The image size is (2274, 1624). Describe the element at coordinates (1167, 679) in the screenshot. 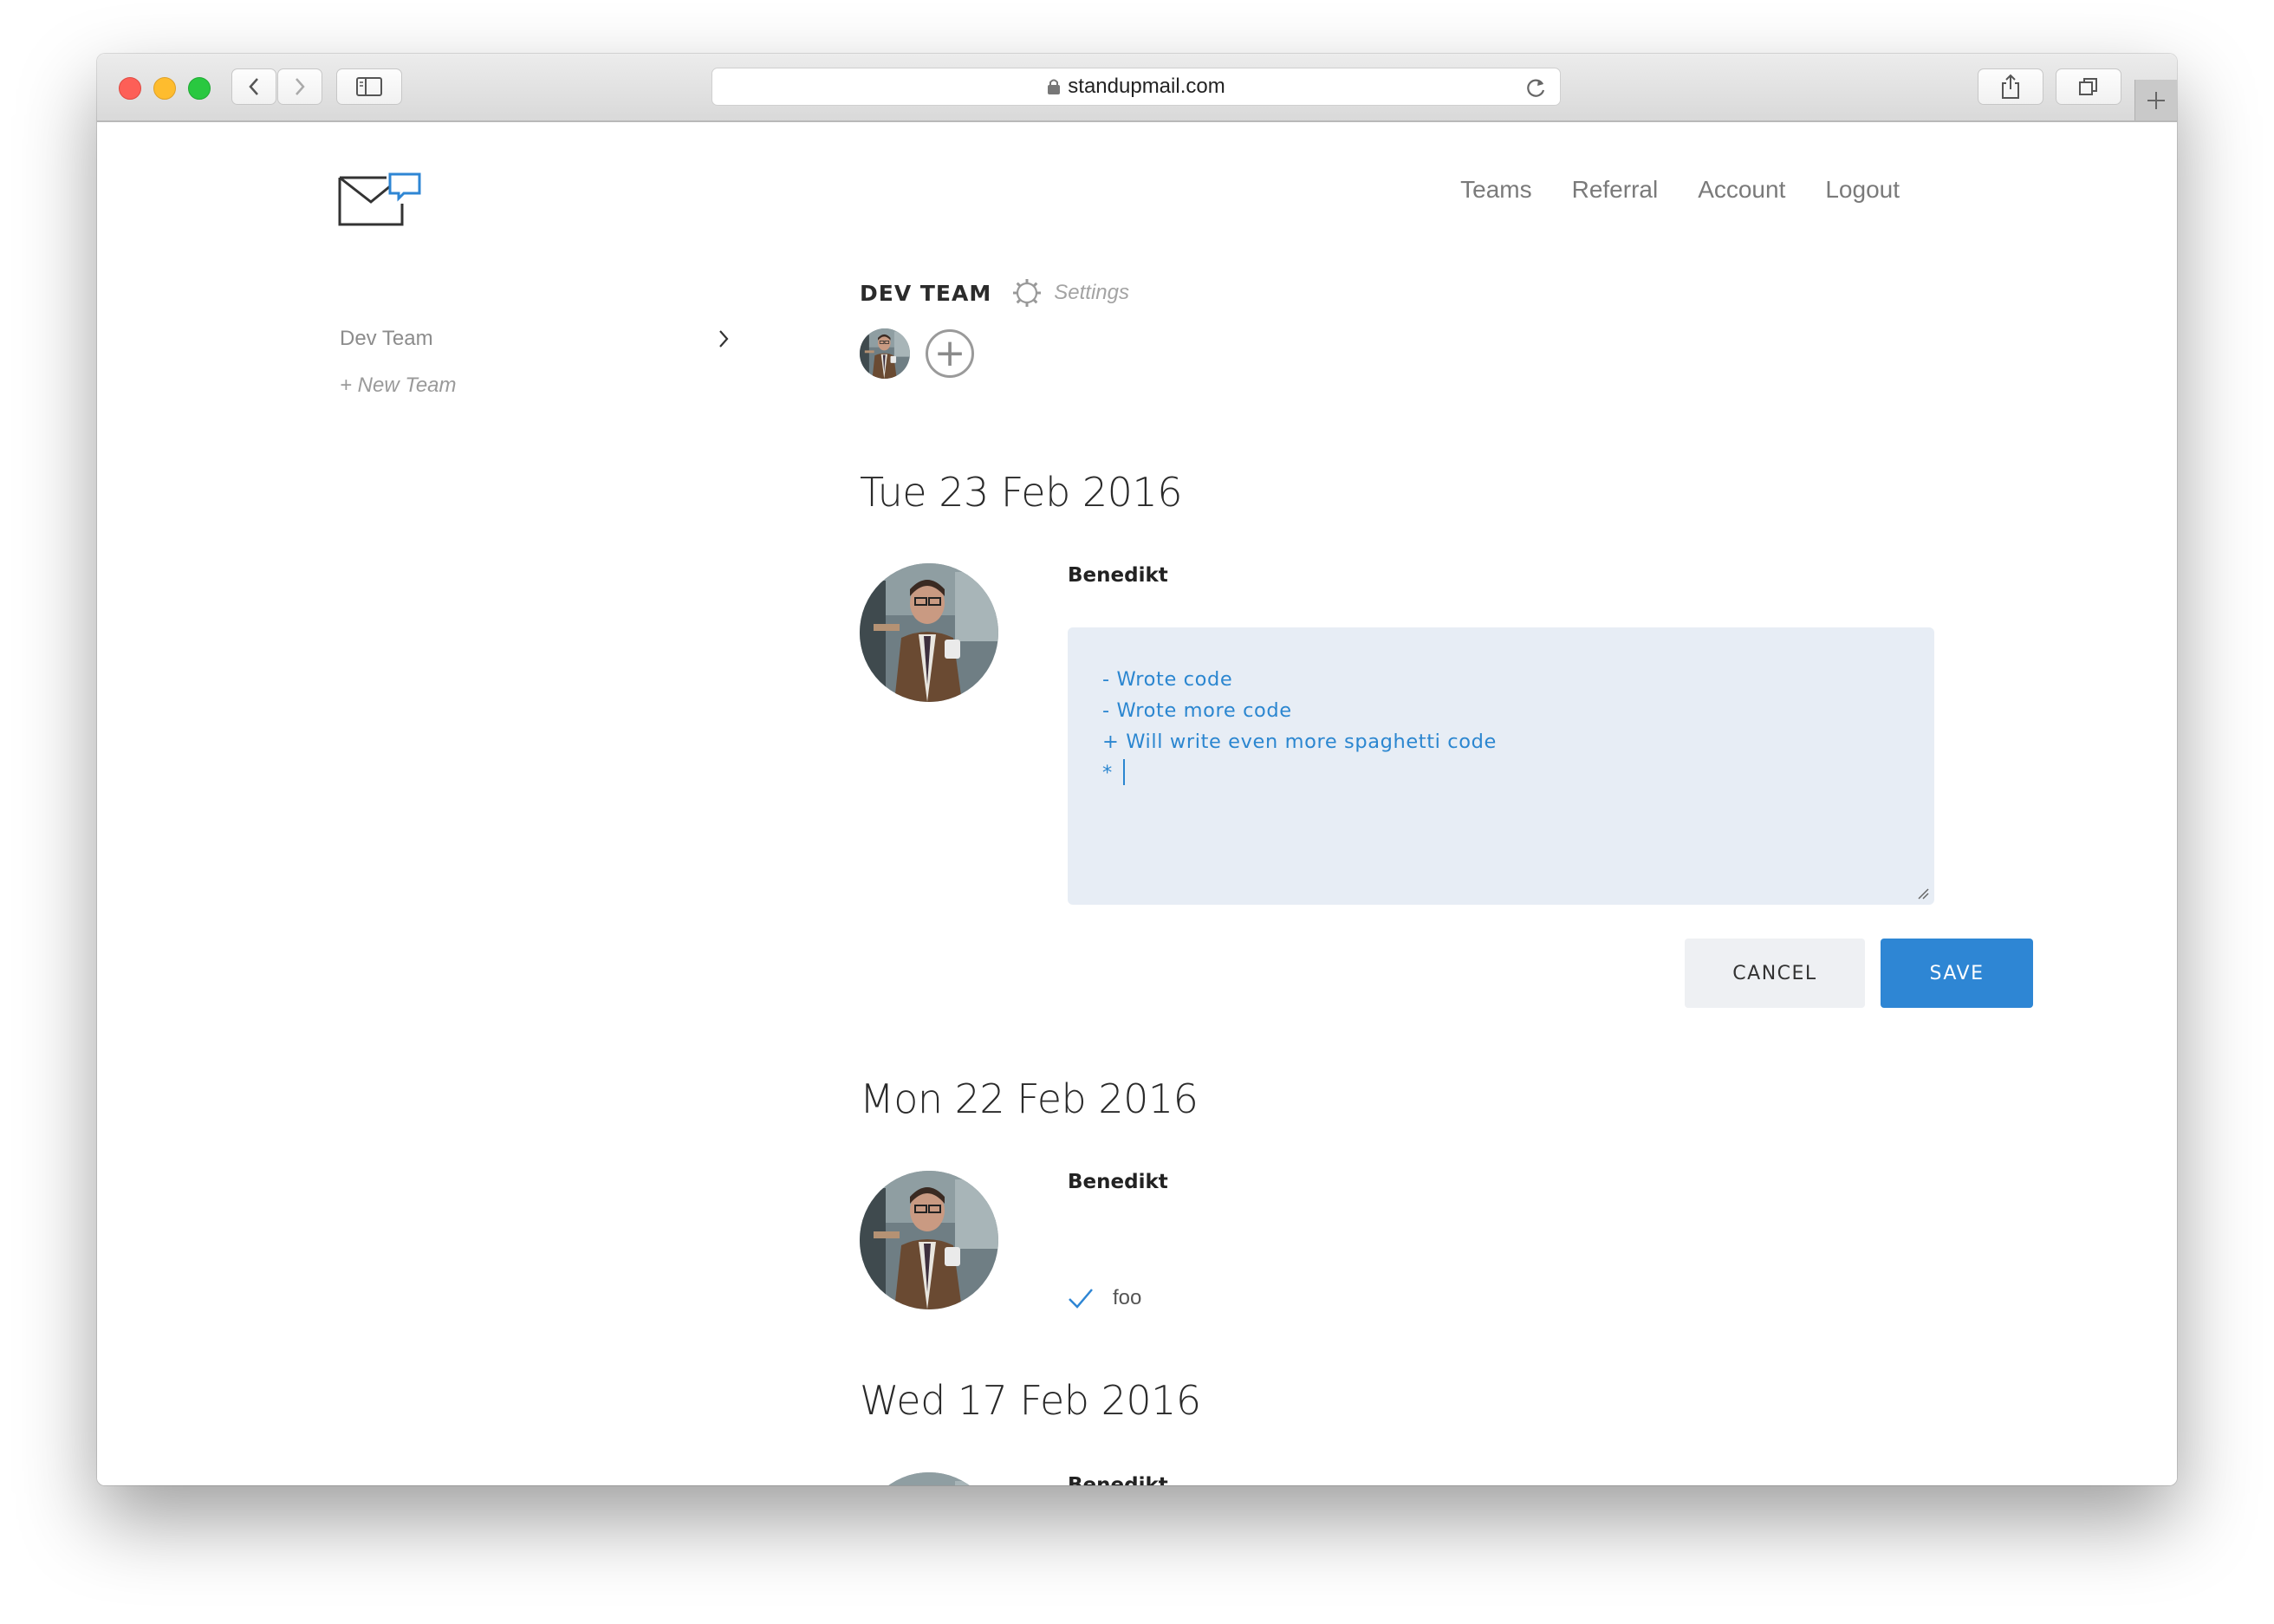

I see `editor-line: - Wrote code` at that location.